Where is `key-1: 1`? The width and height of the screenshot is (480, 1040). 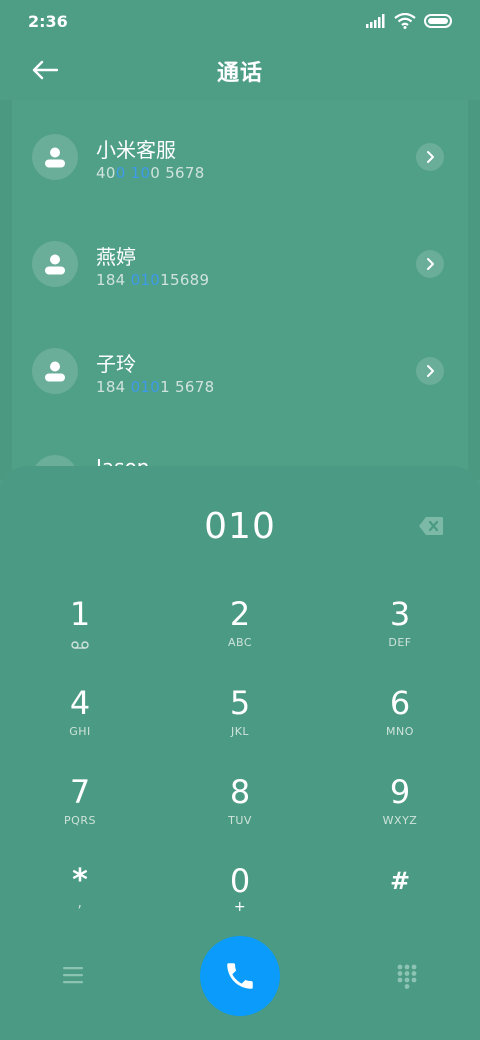
key-1: 1 is located at coordinates (80, 634).